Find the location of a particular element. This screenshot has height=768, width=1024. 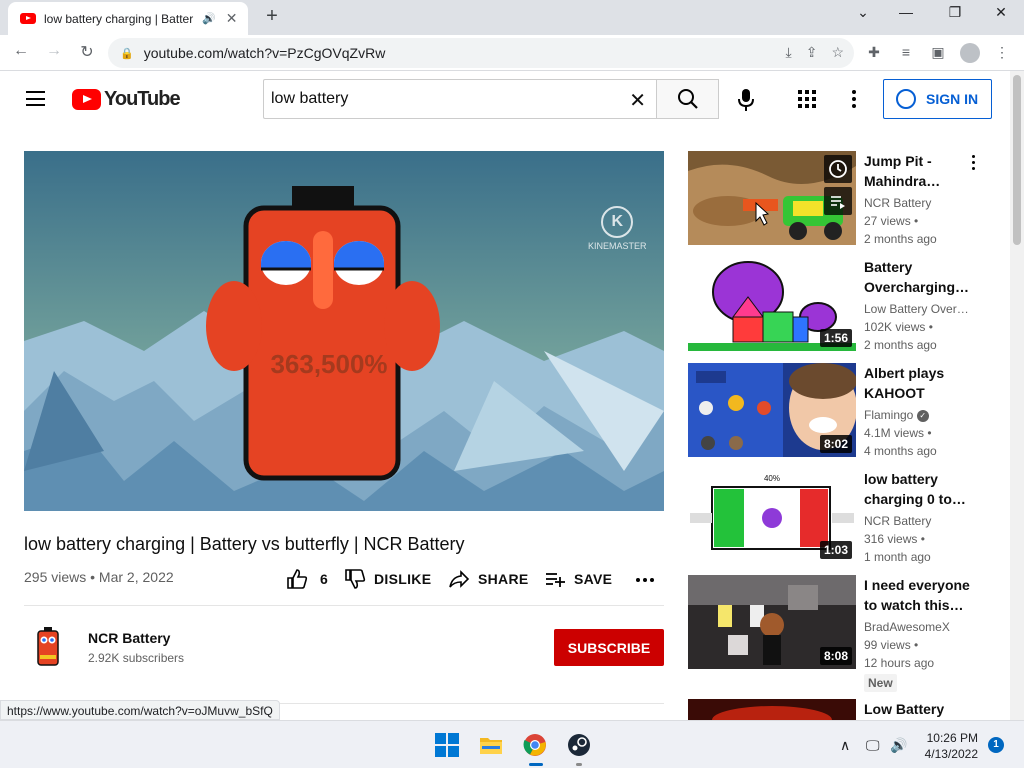

share-label: SHARE is located at coordinates (503, 579).